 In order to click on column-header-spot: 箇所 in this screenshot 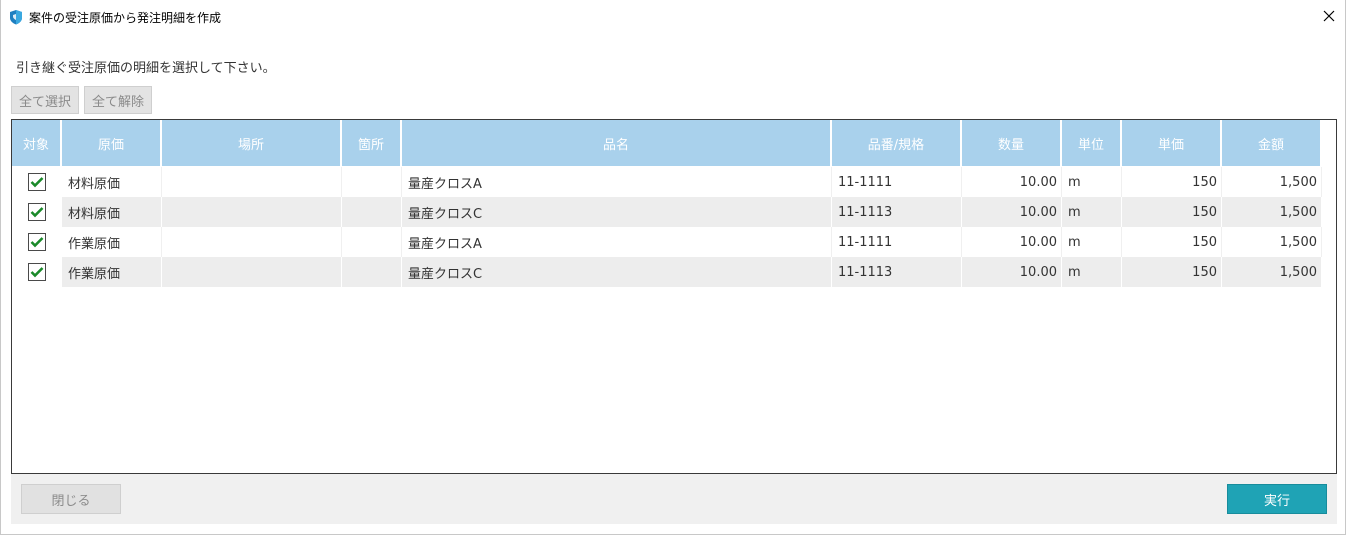, I will do `click(372, 143)`.